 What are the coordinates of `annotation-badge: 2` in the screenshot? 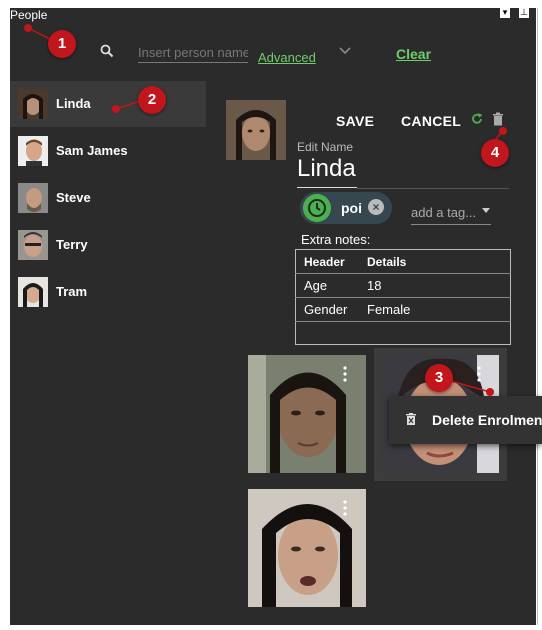 It's located at (152, 100).